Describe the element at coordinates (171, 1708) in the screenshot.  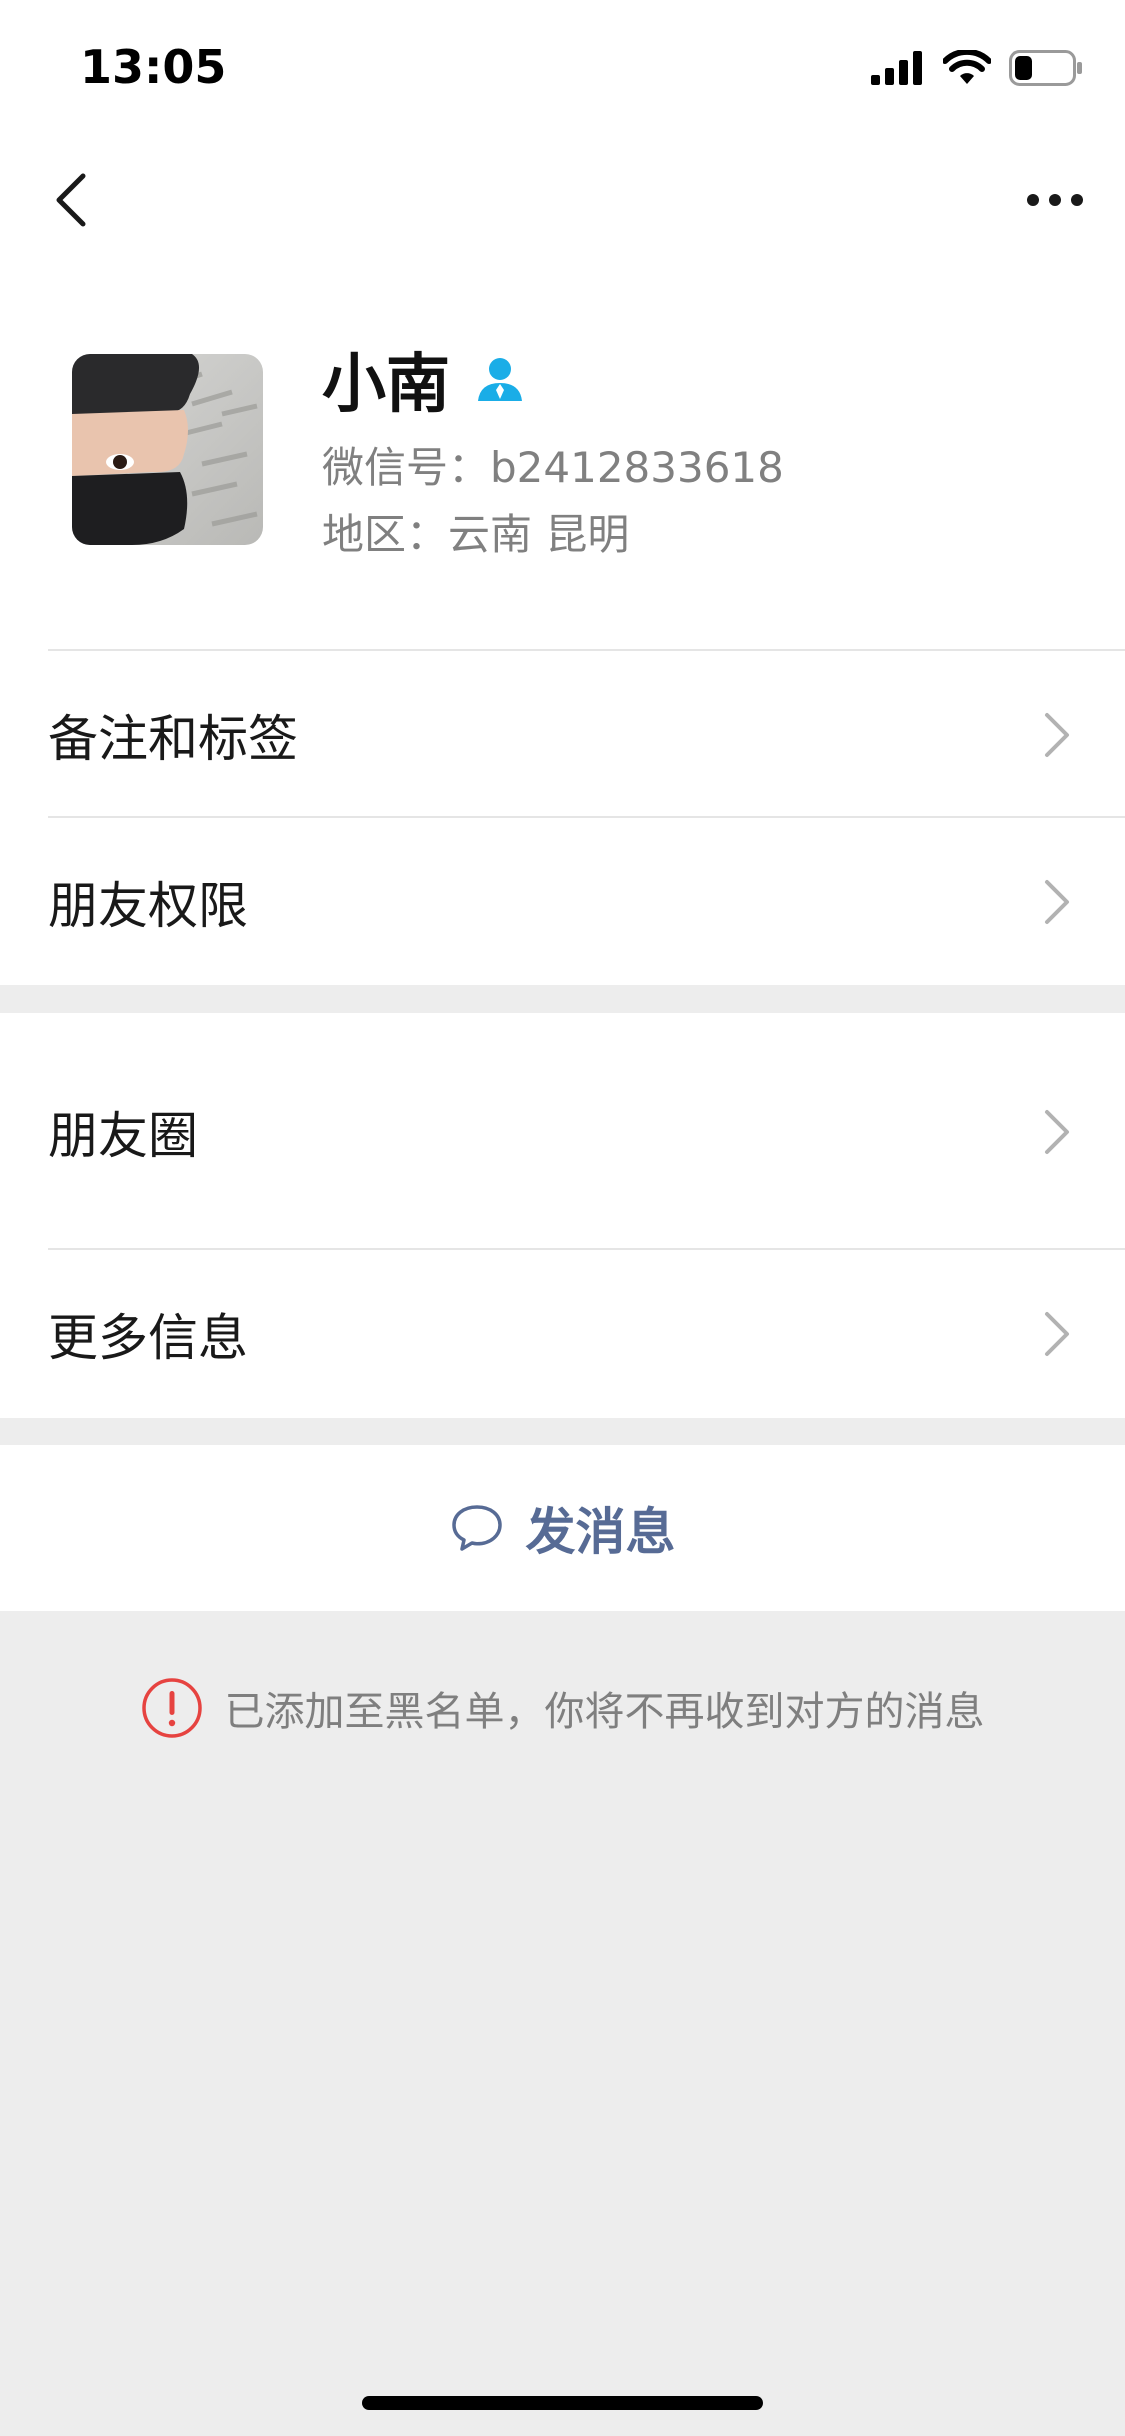
I see `alert-circle-icon` at that location.